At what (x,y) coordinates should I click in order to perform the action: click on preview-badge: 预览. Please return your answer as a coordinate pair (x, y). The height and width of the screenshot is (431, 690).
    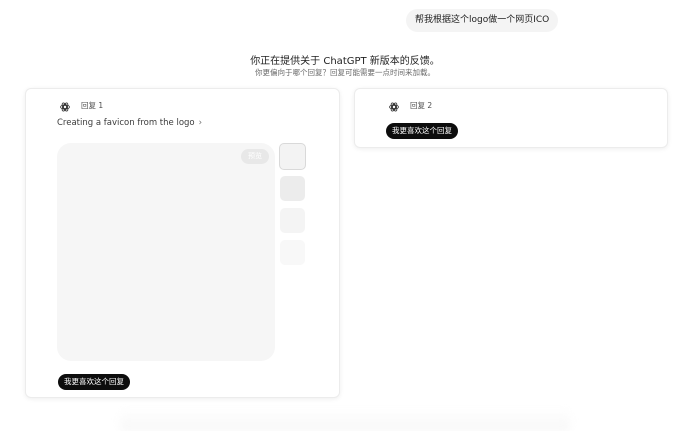
    Looking at the image, I should click on (255, 156).